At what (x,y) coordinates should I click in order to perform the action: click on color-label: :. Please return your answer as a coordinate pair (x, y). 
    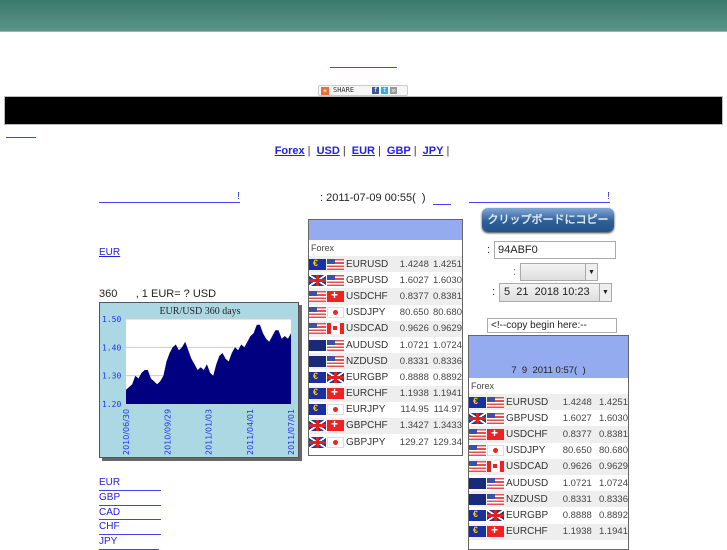
    Looking at the image, I should click on (489, 250).